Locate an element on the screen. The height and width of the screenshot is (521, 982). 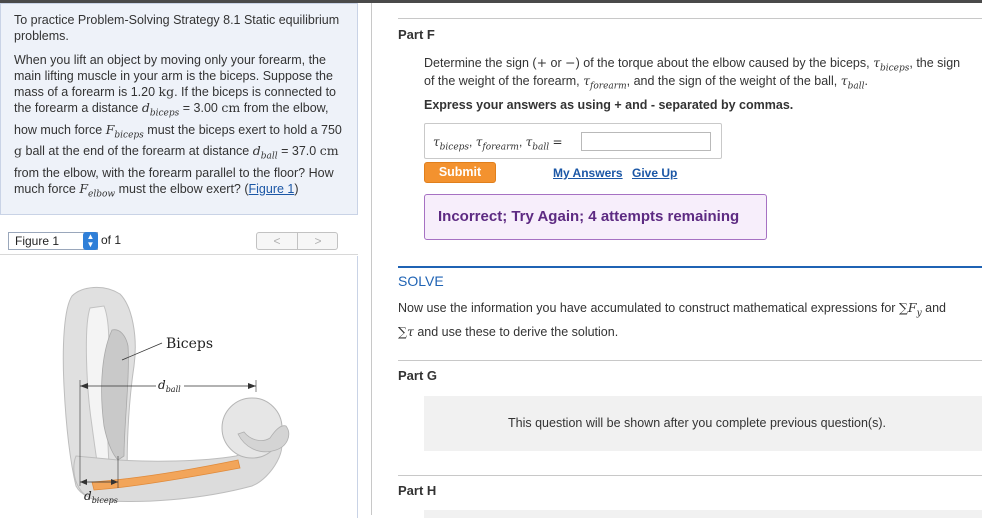
partG-title: Part G is located at coordinates (418, 375).